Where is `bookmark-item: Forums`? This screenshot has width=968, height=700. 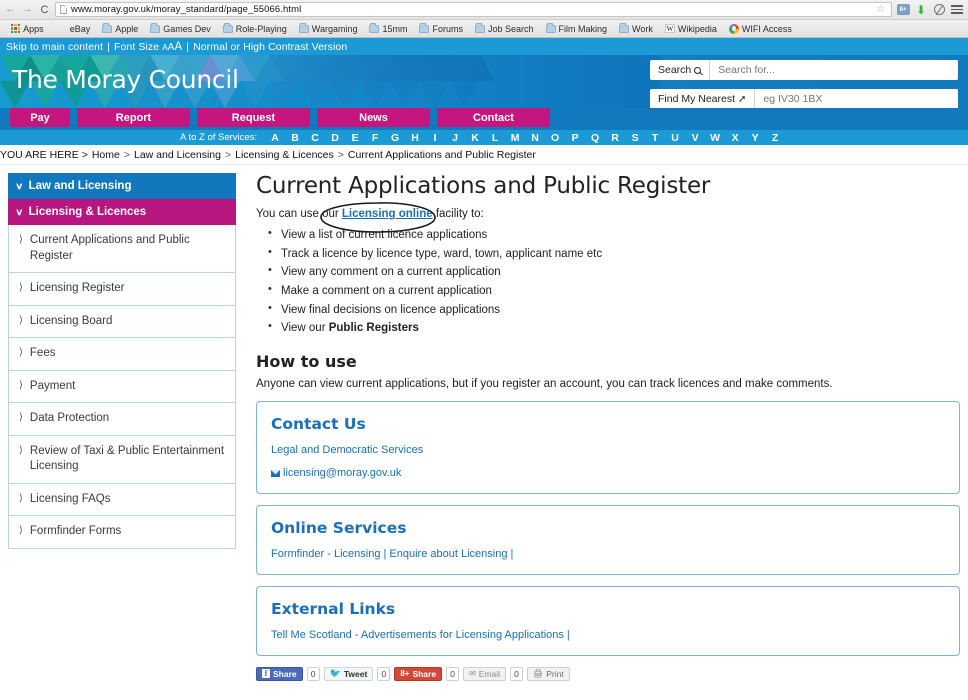
bookmark-item: Forums is located at coordinates (441, 29).